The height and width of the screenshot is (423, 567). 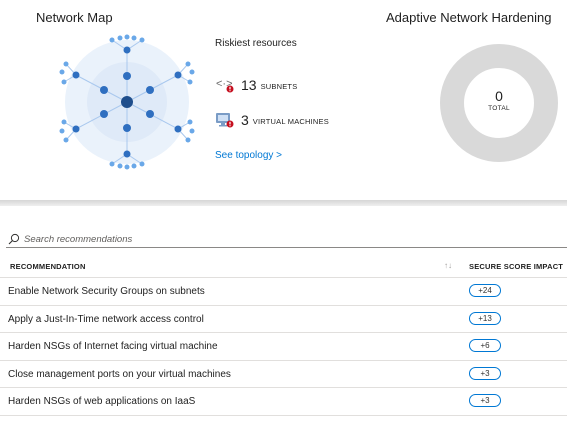 I want to click on column-header-secure-score-impact: SECURE SCORE IMPACT, so click(x=516, y=266).